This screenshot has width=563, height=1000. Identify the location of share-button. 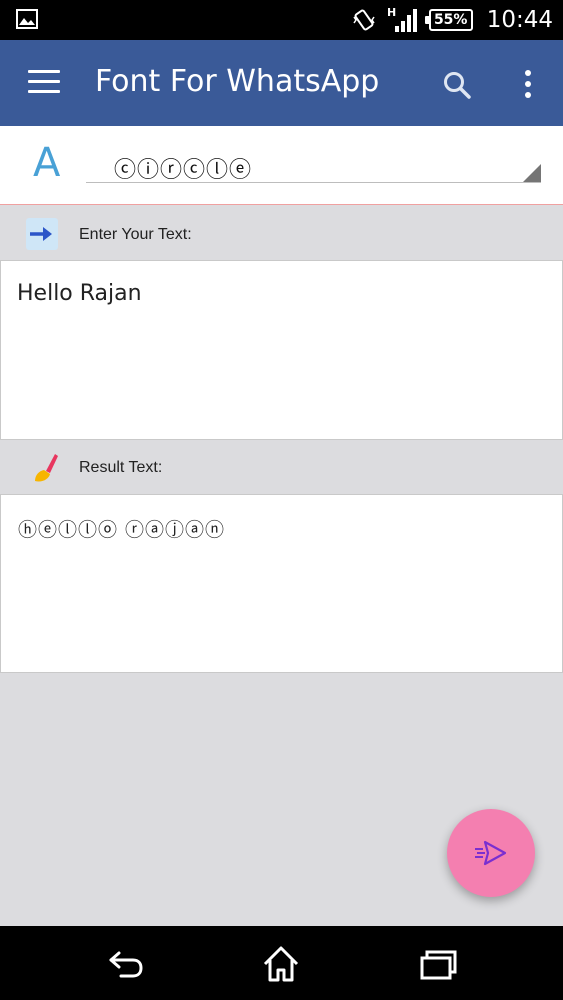
(491, 853).